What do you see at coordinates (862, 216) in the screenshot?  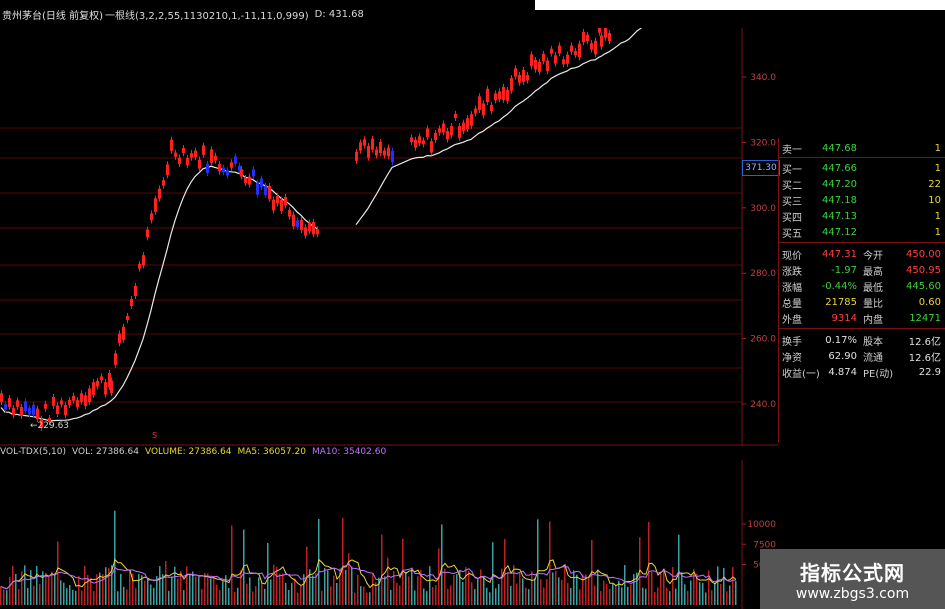 I see `buy-row: 买四 447.13 1` at bounding box center [862, 216].